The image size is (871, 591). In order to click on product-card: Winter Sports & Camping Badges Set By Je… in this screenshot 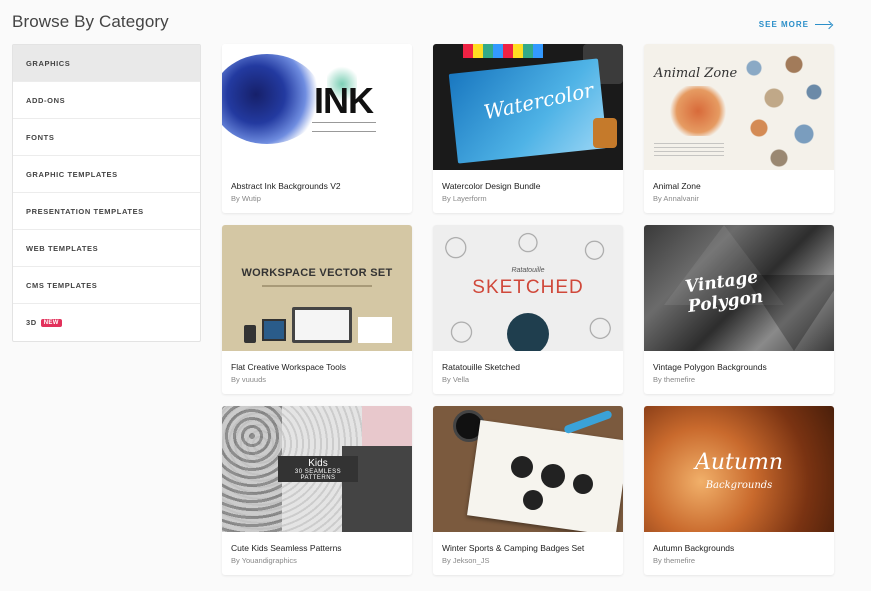, I will do `click(528, 490)`.